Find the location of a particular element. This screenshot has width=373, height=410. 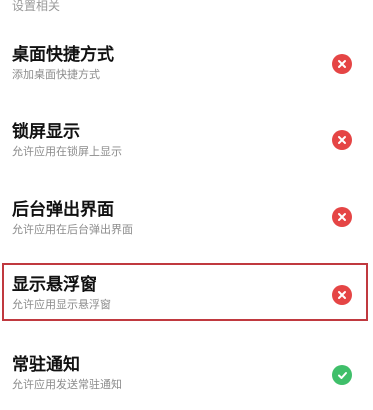

setting-description: 允许应用显示悬浮窗 is located at coordinates (61, 304).